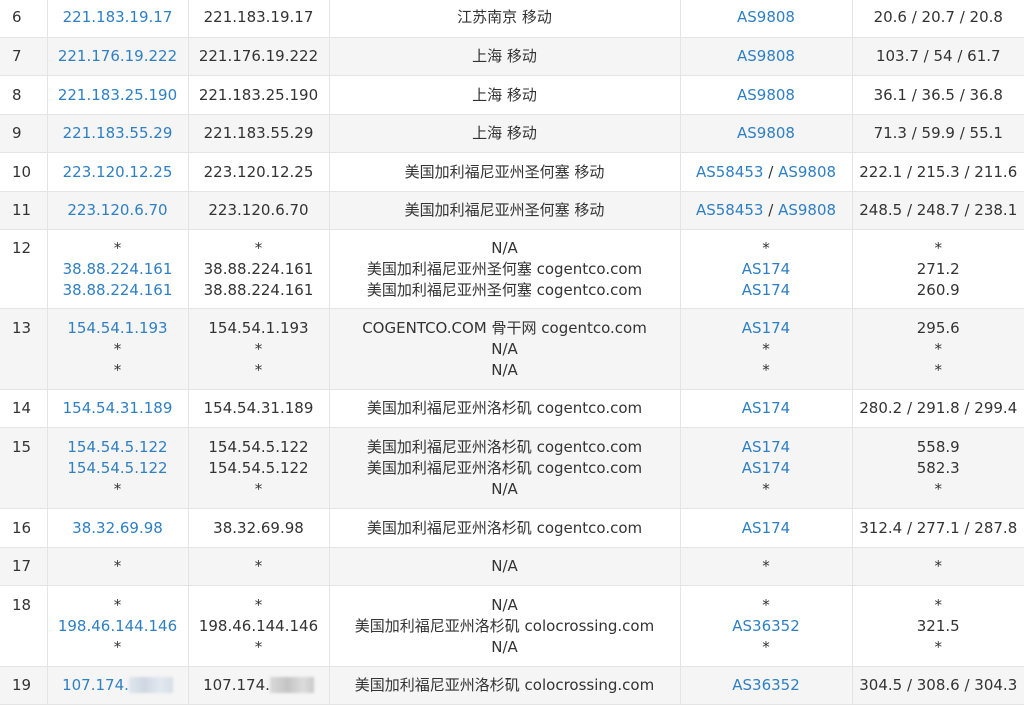 This screenshot has width=1024, height=705. What do you see at coordinates (258, 408) in the screenshot?
I see `hostname-cell: 154.54.31.189` at bounding box center [258, 408].